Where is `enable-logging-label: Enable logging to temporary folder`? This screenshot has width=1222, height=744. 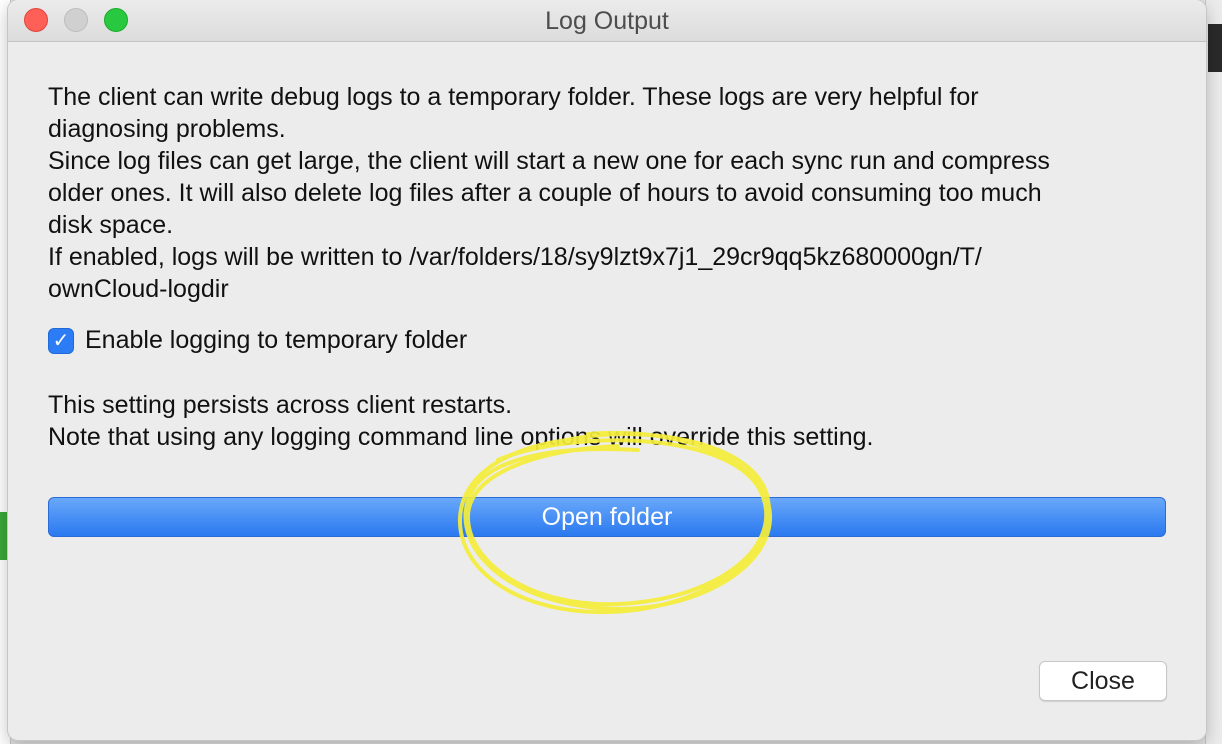
enable-logging-label: Enable logging to temporary folder is located at coordinates (276, 340).